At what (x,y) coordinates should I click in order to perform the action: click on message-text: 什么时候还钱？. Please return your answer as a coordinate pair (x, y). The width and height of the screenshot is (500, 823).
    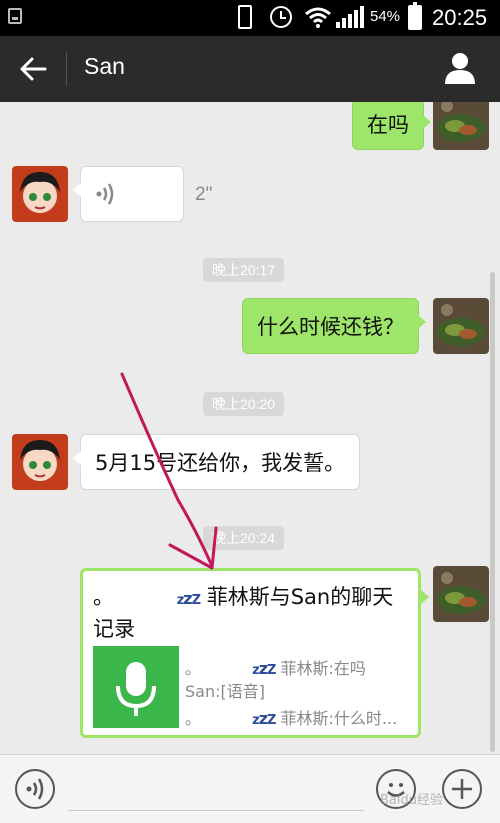
    Looking at the image, I should click on (330, 327).